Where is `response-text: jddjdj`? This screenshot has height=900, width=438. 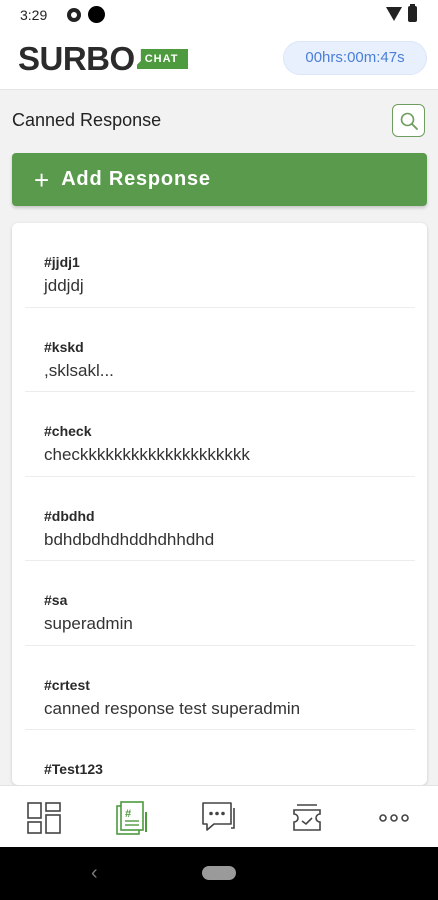 response-text: jddjdj is located at coordinates (64, 285).